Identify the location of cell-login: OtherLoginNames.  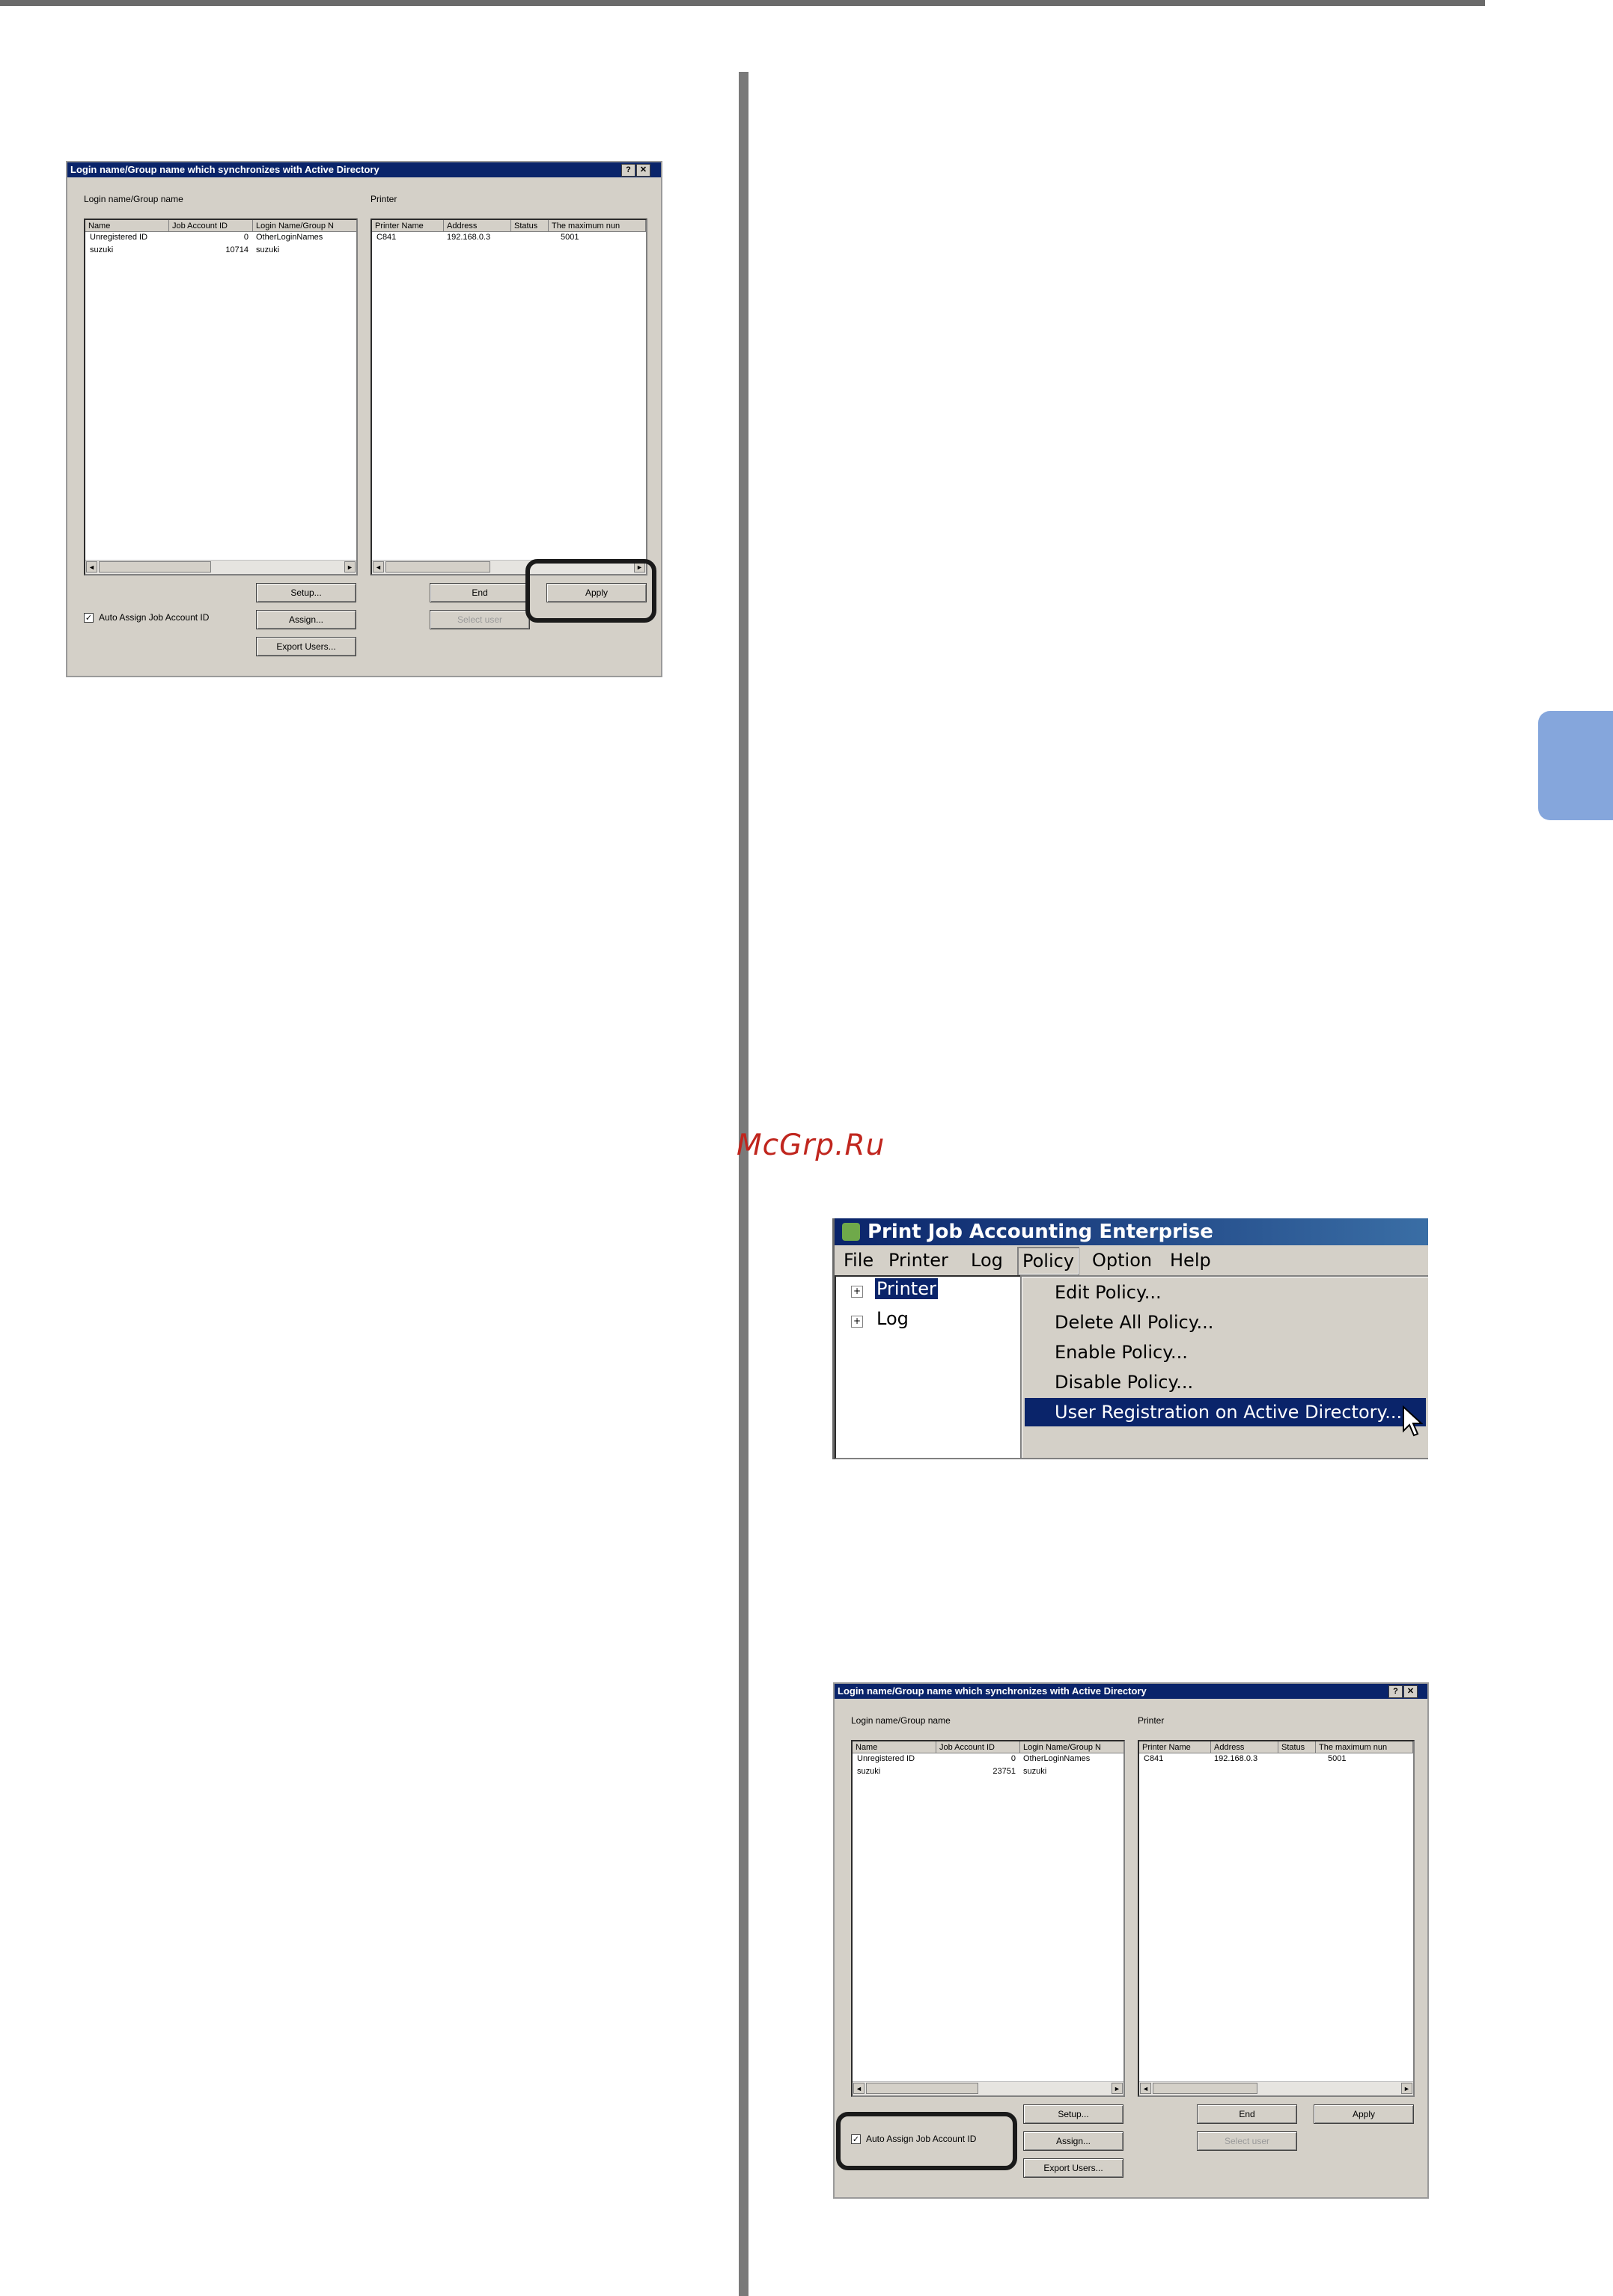
(289, 237).